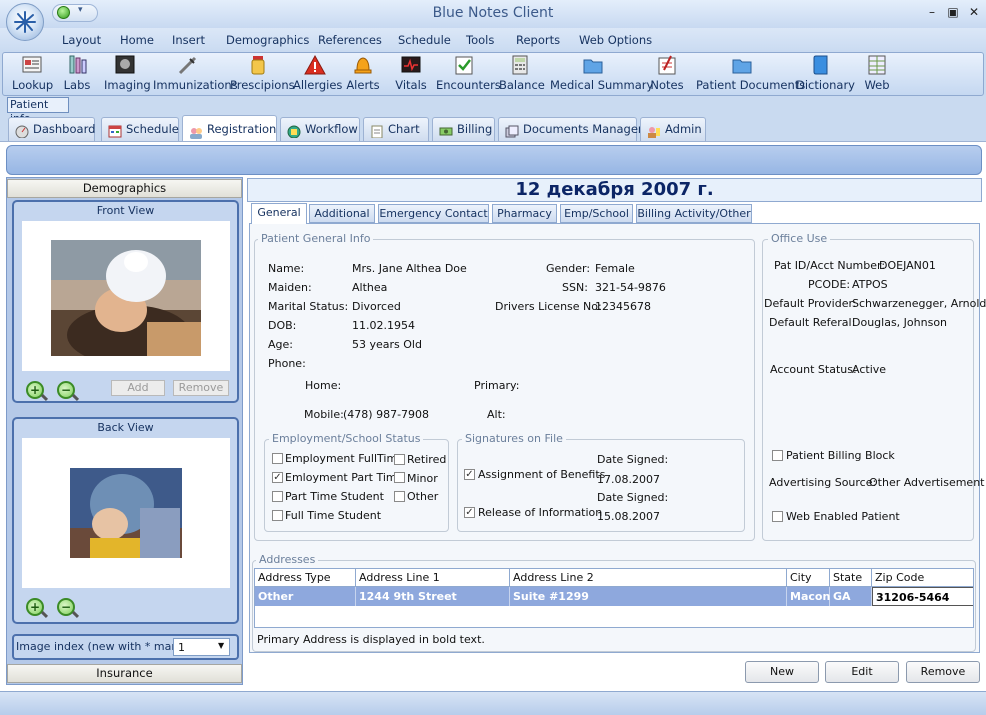 Image resolution: width=986 pixels, height=715 pixels. Describe the element at coordinates (305, 596) in the screenshot. I see `address-type-cell: Other` at that location.